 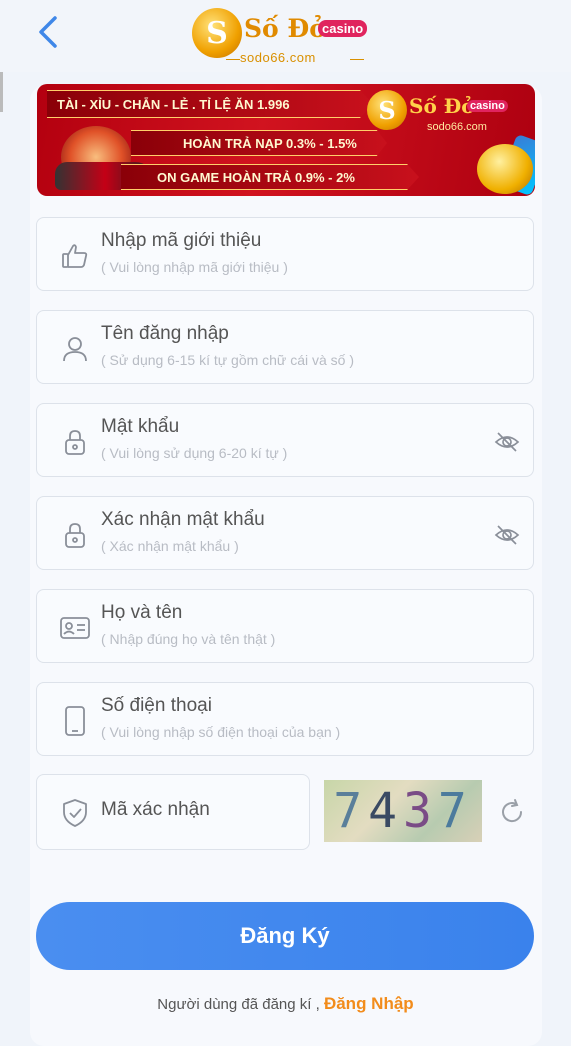 I want to click on smartphone-icon, so click(x=75, y=721).